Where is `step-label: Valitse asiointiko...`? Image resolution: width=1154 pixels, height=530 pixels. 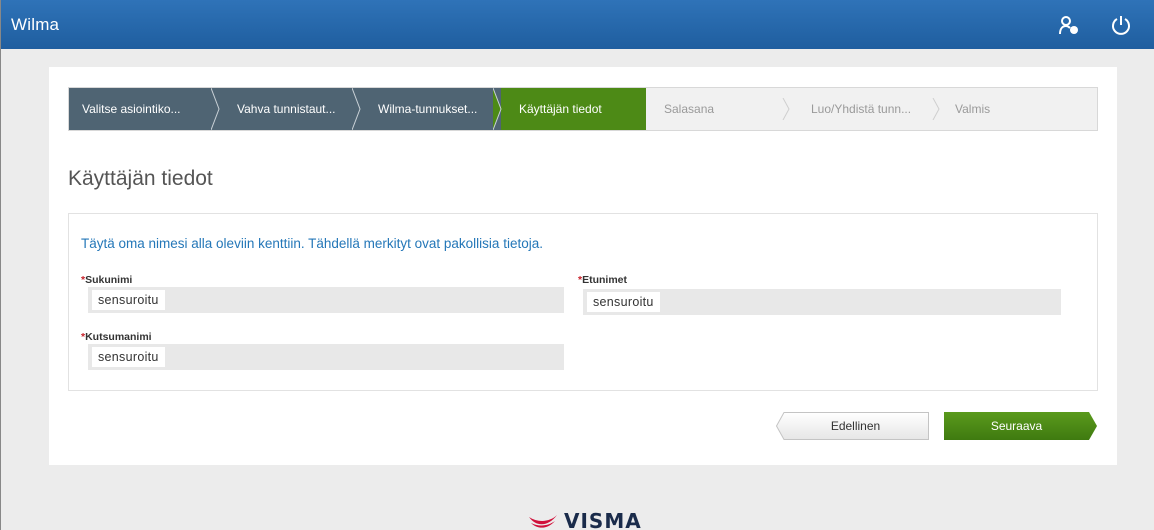
step-label: Valitse asiointiko... is located at coordinates (131, 109).